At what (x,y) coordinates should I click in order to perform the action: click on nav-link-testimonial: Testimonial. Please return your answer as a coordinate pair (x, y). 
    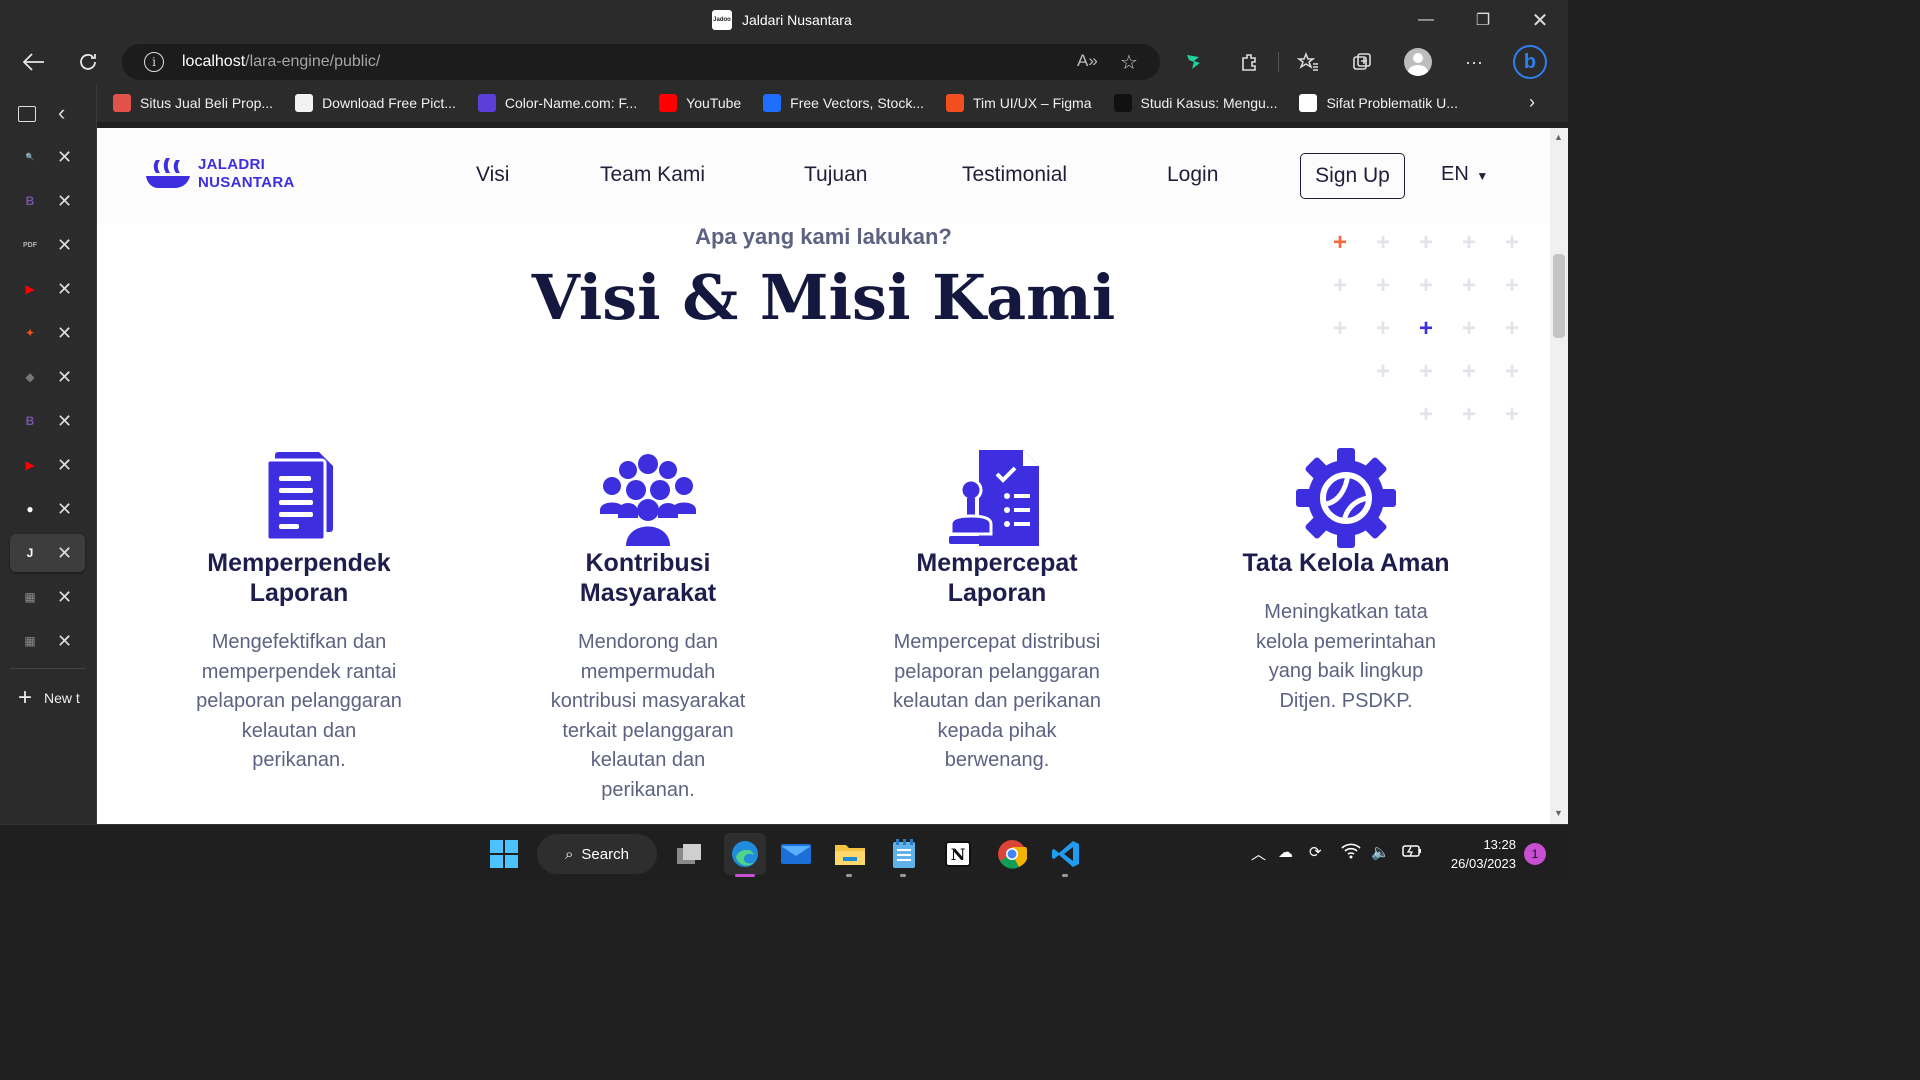
    Looking at the image, I should click on (1014, 175).